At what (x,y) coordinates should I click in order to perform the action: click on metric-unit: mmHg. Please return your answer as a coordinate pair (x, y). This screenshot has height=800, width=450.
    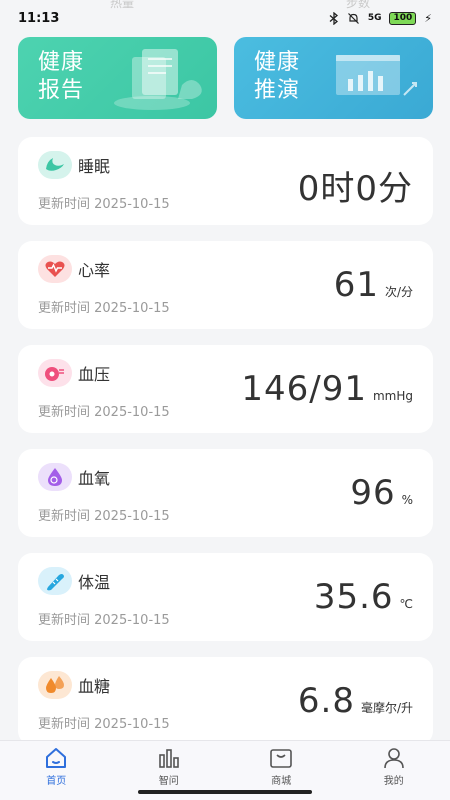
    Looking at the image, I should click on (392, 396).